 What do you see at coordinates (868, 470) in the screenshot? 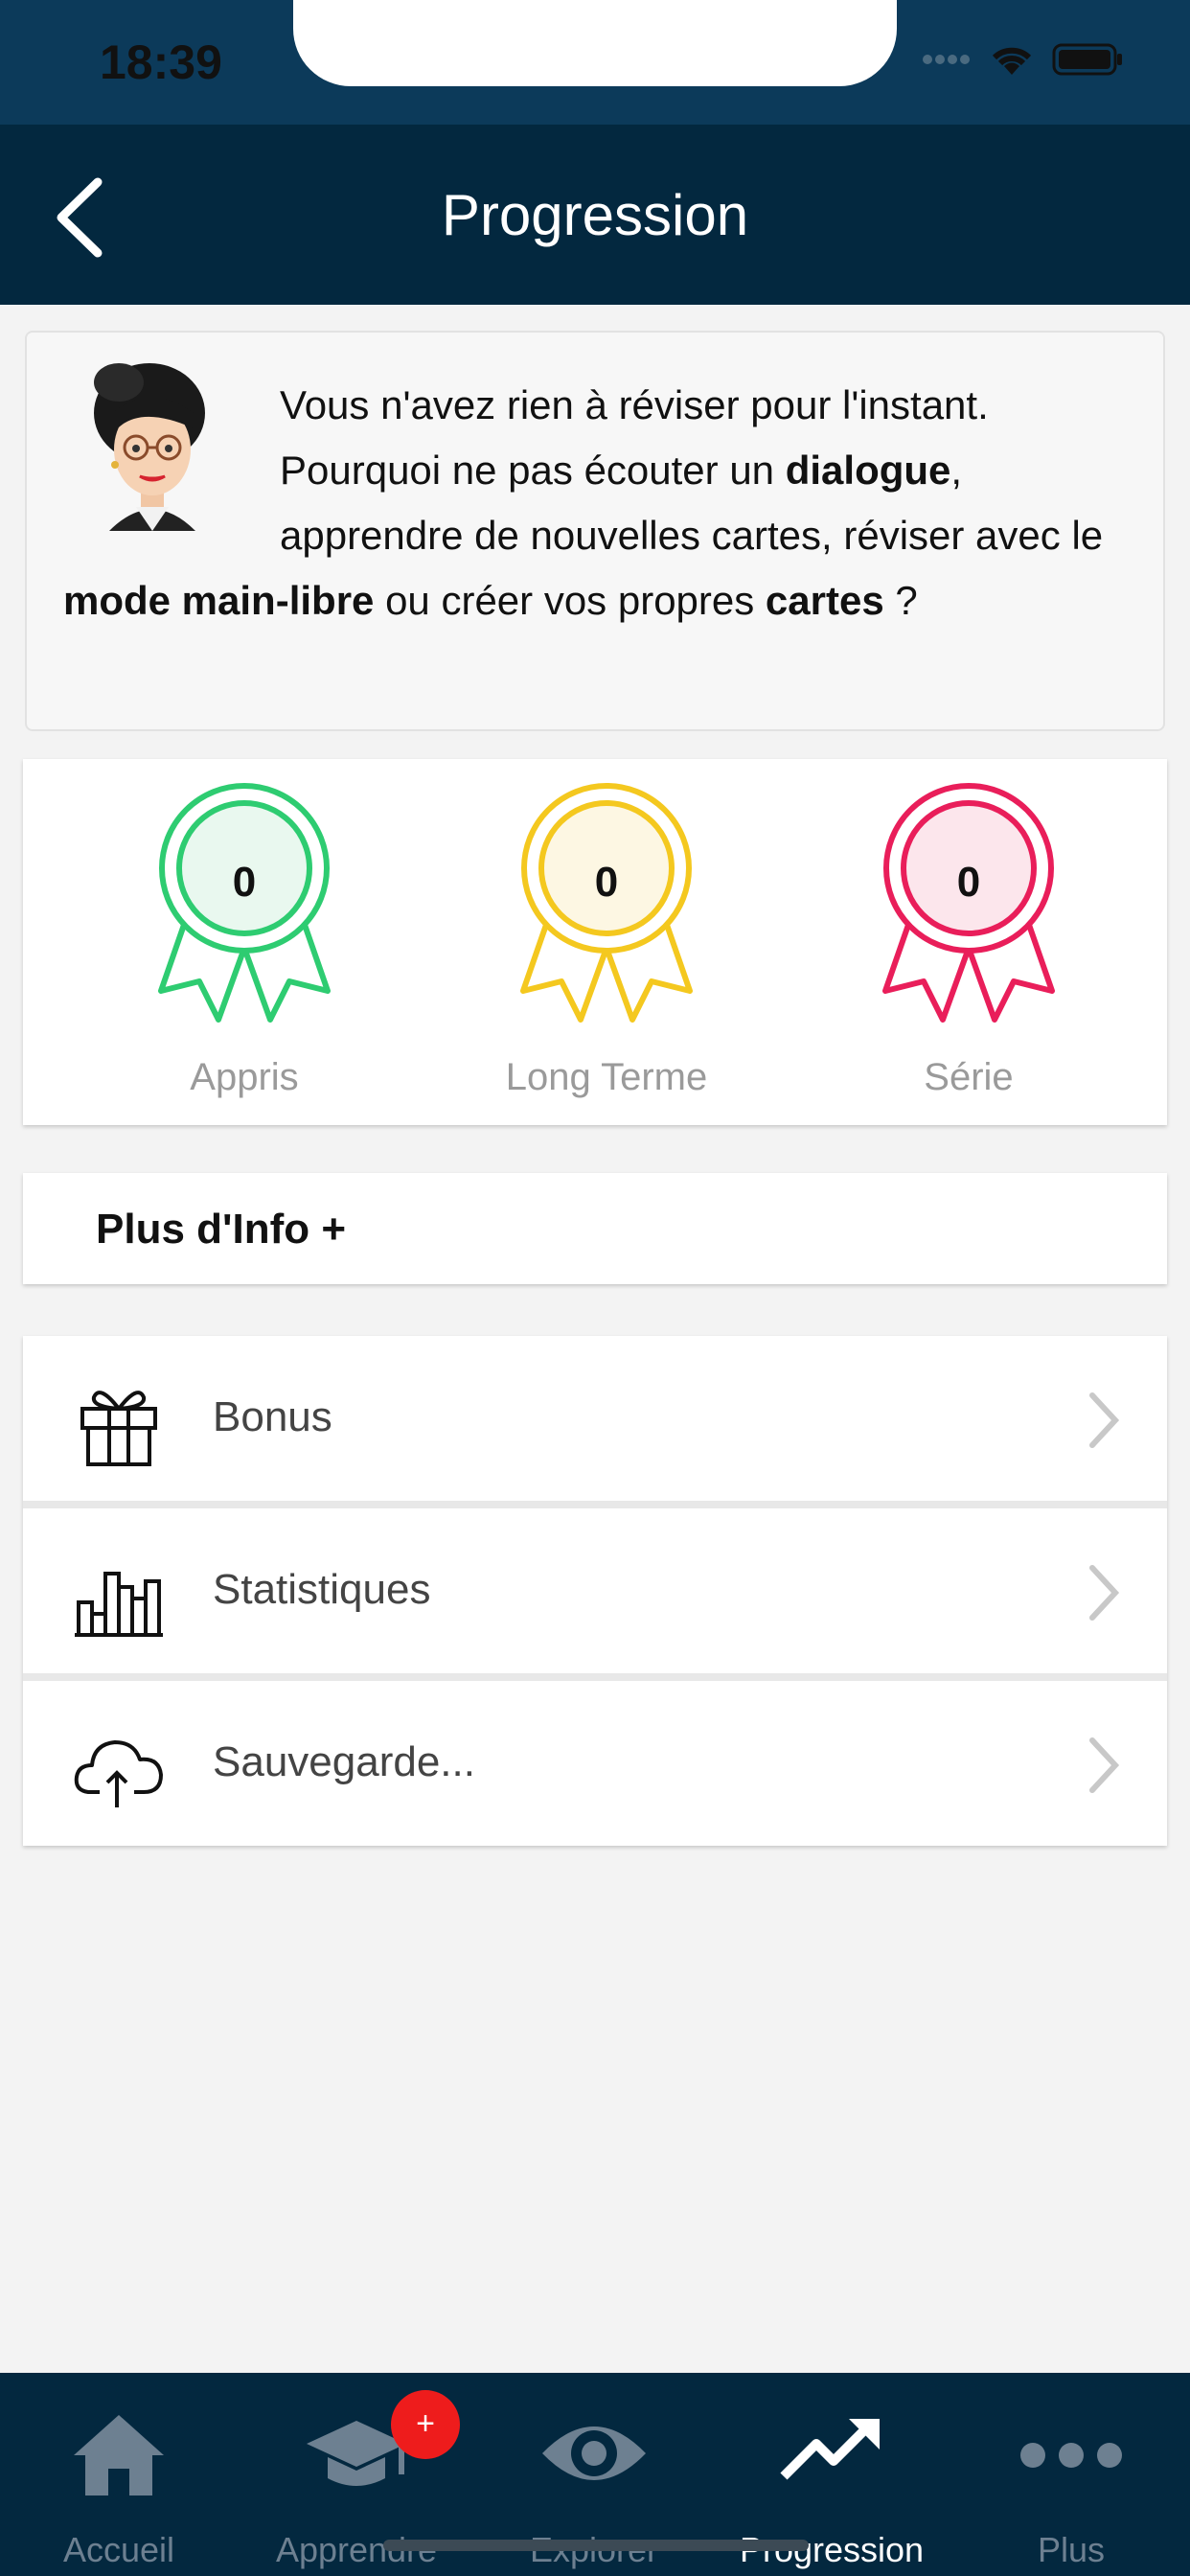
I see `dialogue-keyword: dialogue` at bounding box center [868, 470].